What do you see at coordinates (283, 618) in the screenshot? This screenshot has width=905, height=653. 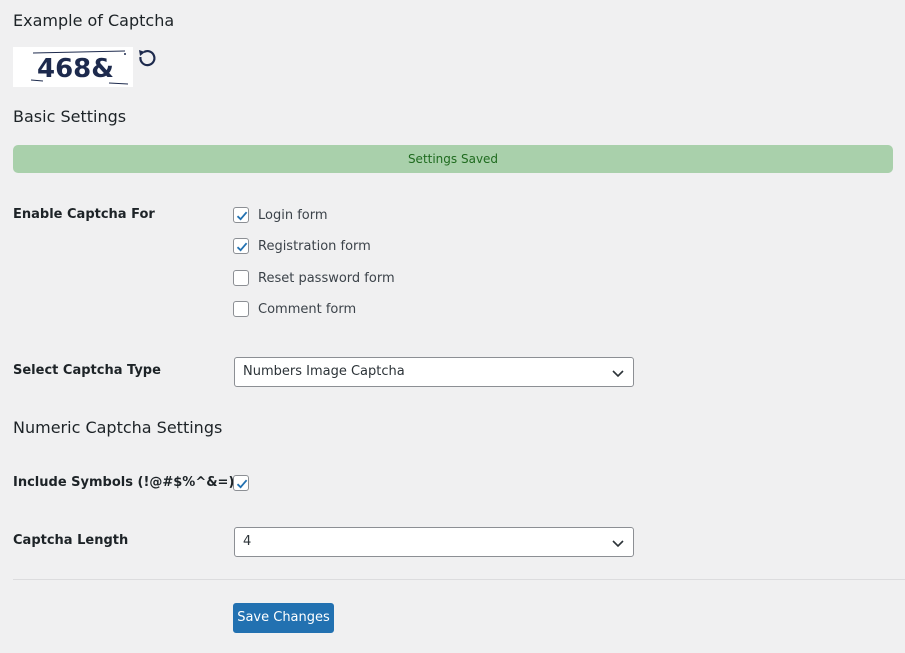 I see `save-changes-button: Save Changes` at bounding box center [283, 618].